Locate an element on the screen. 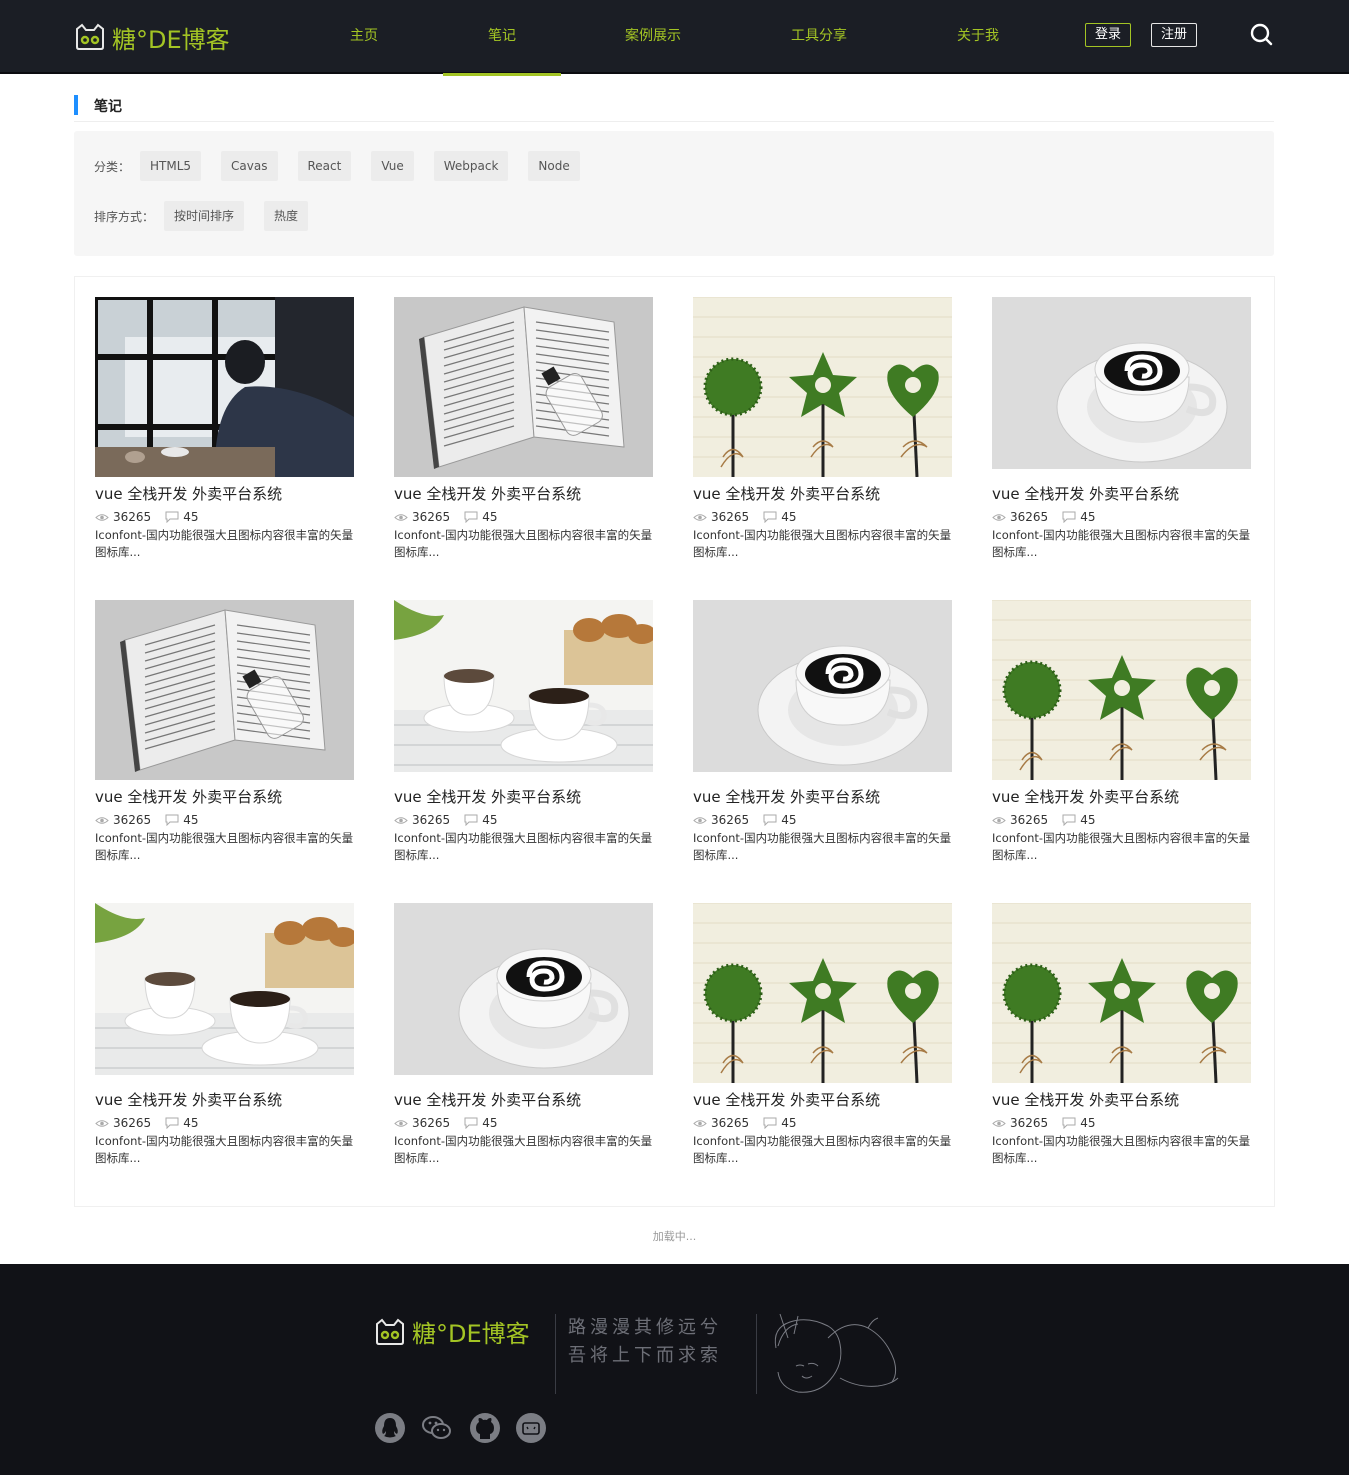 This screenshot has width=1349, height=1475. site-logo: 糖°DE博客 is located at coordinates (152, 37).